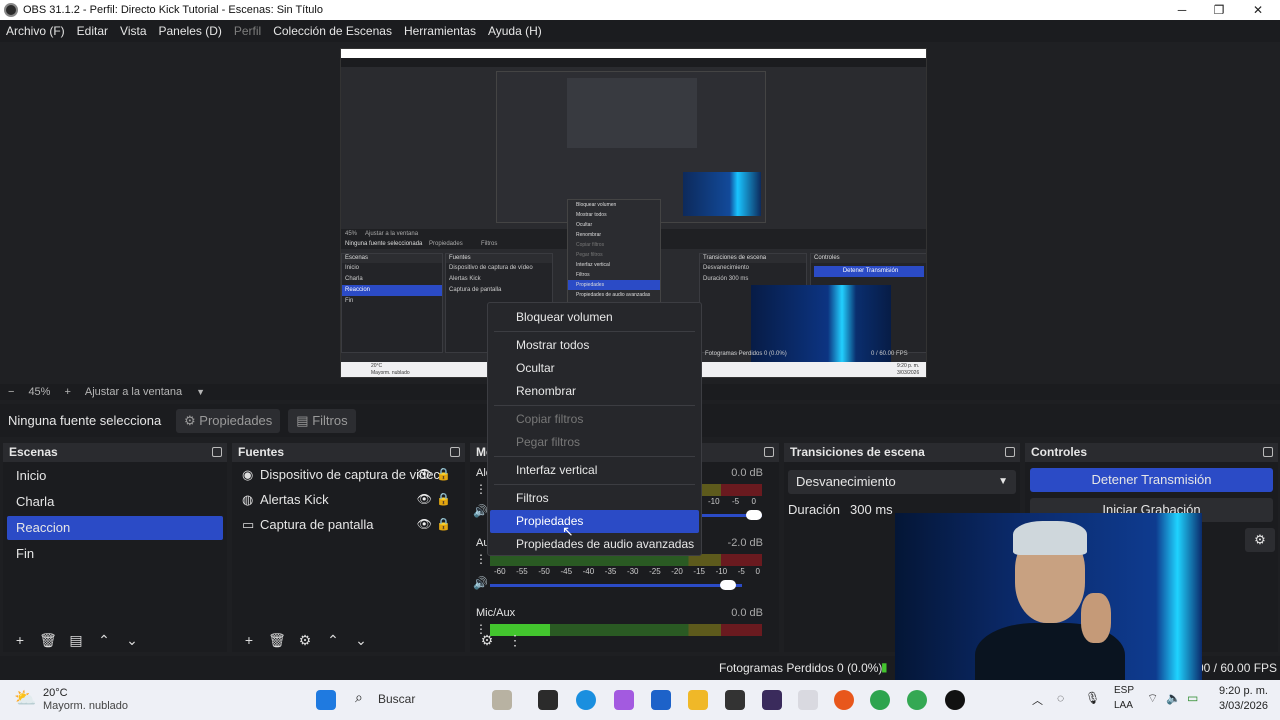 The image size is (1280, 720). What do you see at coordinates (515, 640) in the screenshot?
I see `mixer-menu-icon: ⋮` at bounding box center [515, 640].